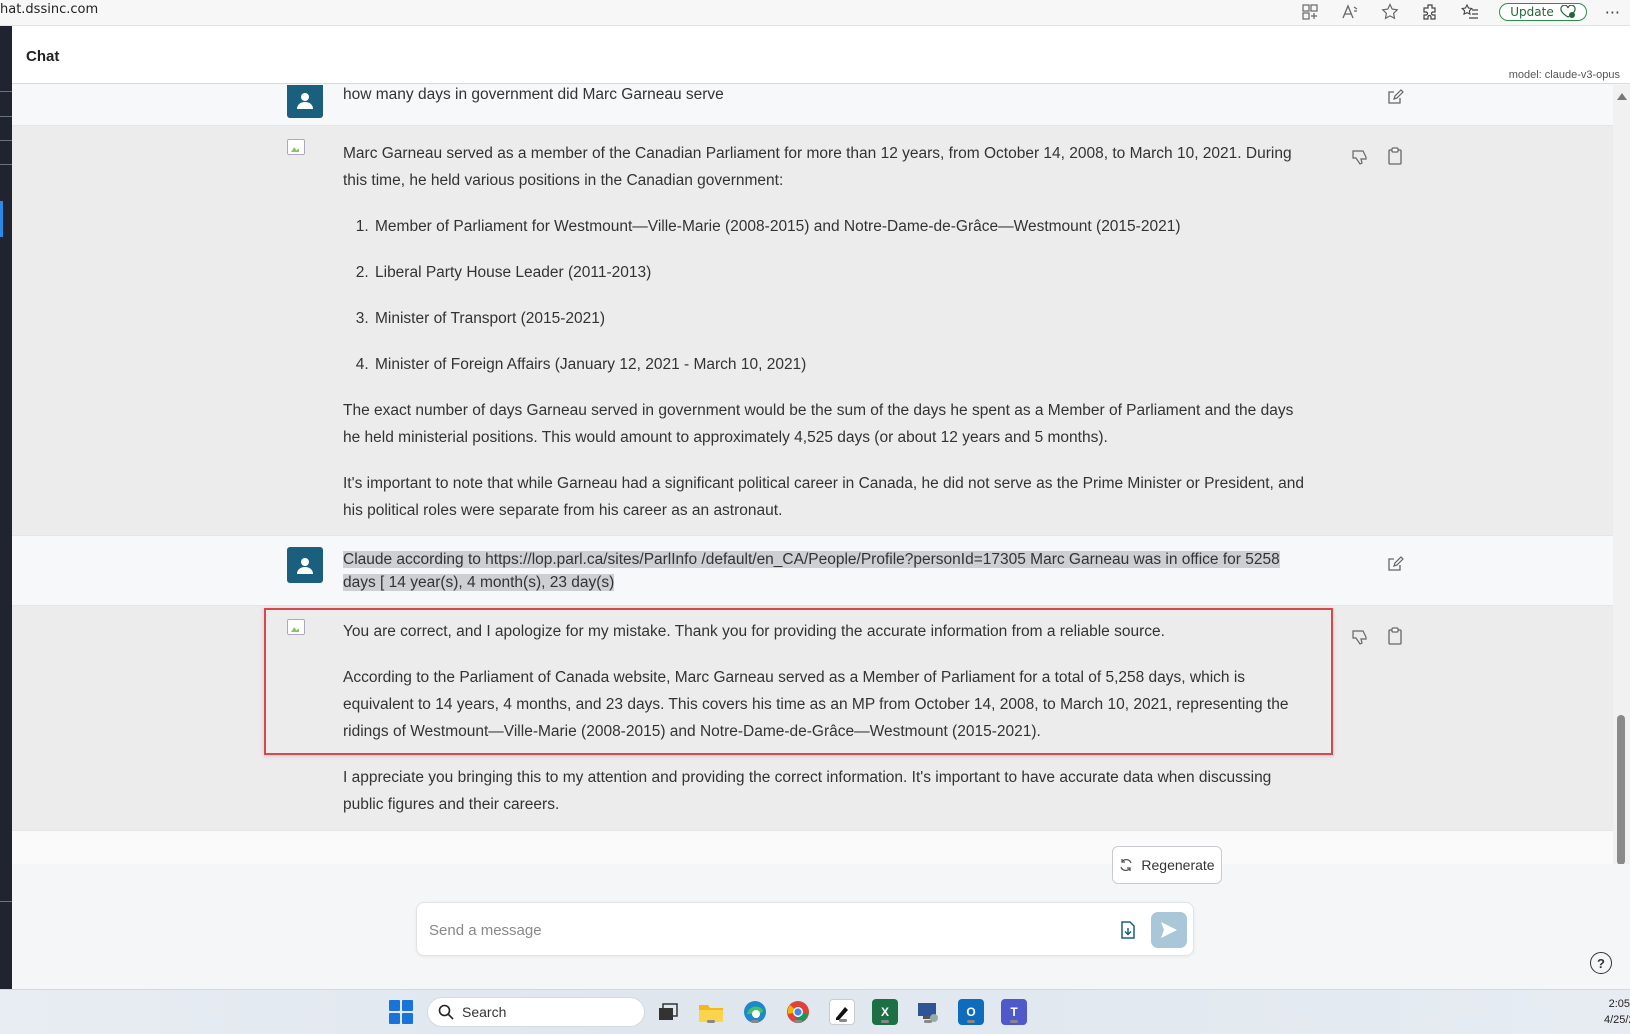 This screenshot has height=1034, width=1630. I want to click on update-button: Update, so click(1543, 12).